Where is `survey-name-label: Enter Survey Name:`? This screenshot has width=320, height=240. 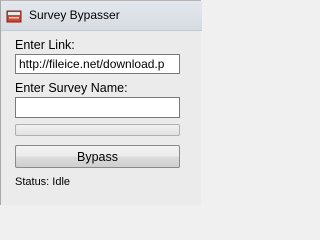 survey-name-label: Enter Survey Name: is located at coordinates (71, 88).